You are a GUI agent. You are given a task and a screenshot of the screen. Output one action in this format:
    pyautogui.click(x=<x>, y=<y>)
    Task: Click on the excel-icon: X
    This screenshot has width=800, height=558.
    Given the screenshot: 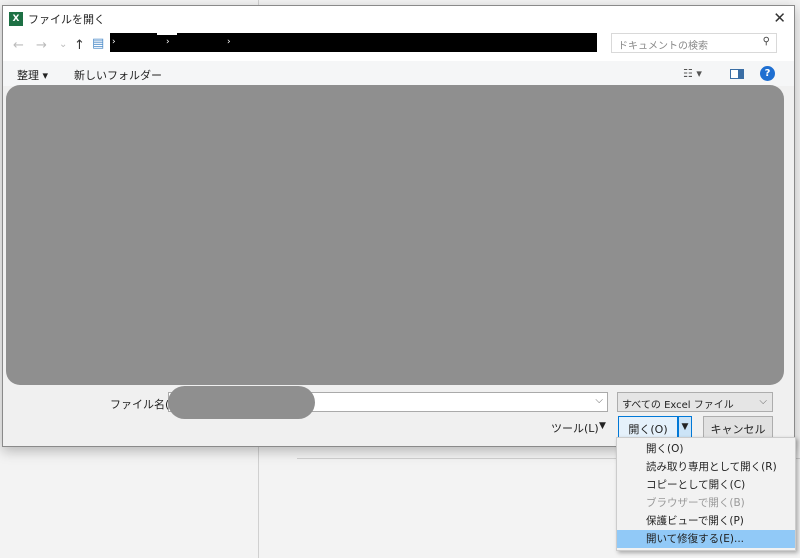 What is the action you would take?
    pyautogui.click(x=16, y=18)
    